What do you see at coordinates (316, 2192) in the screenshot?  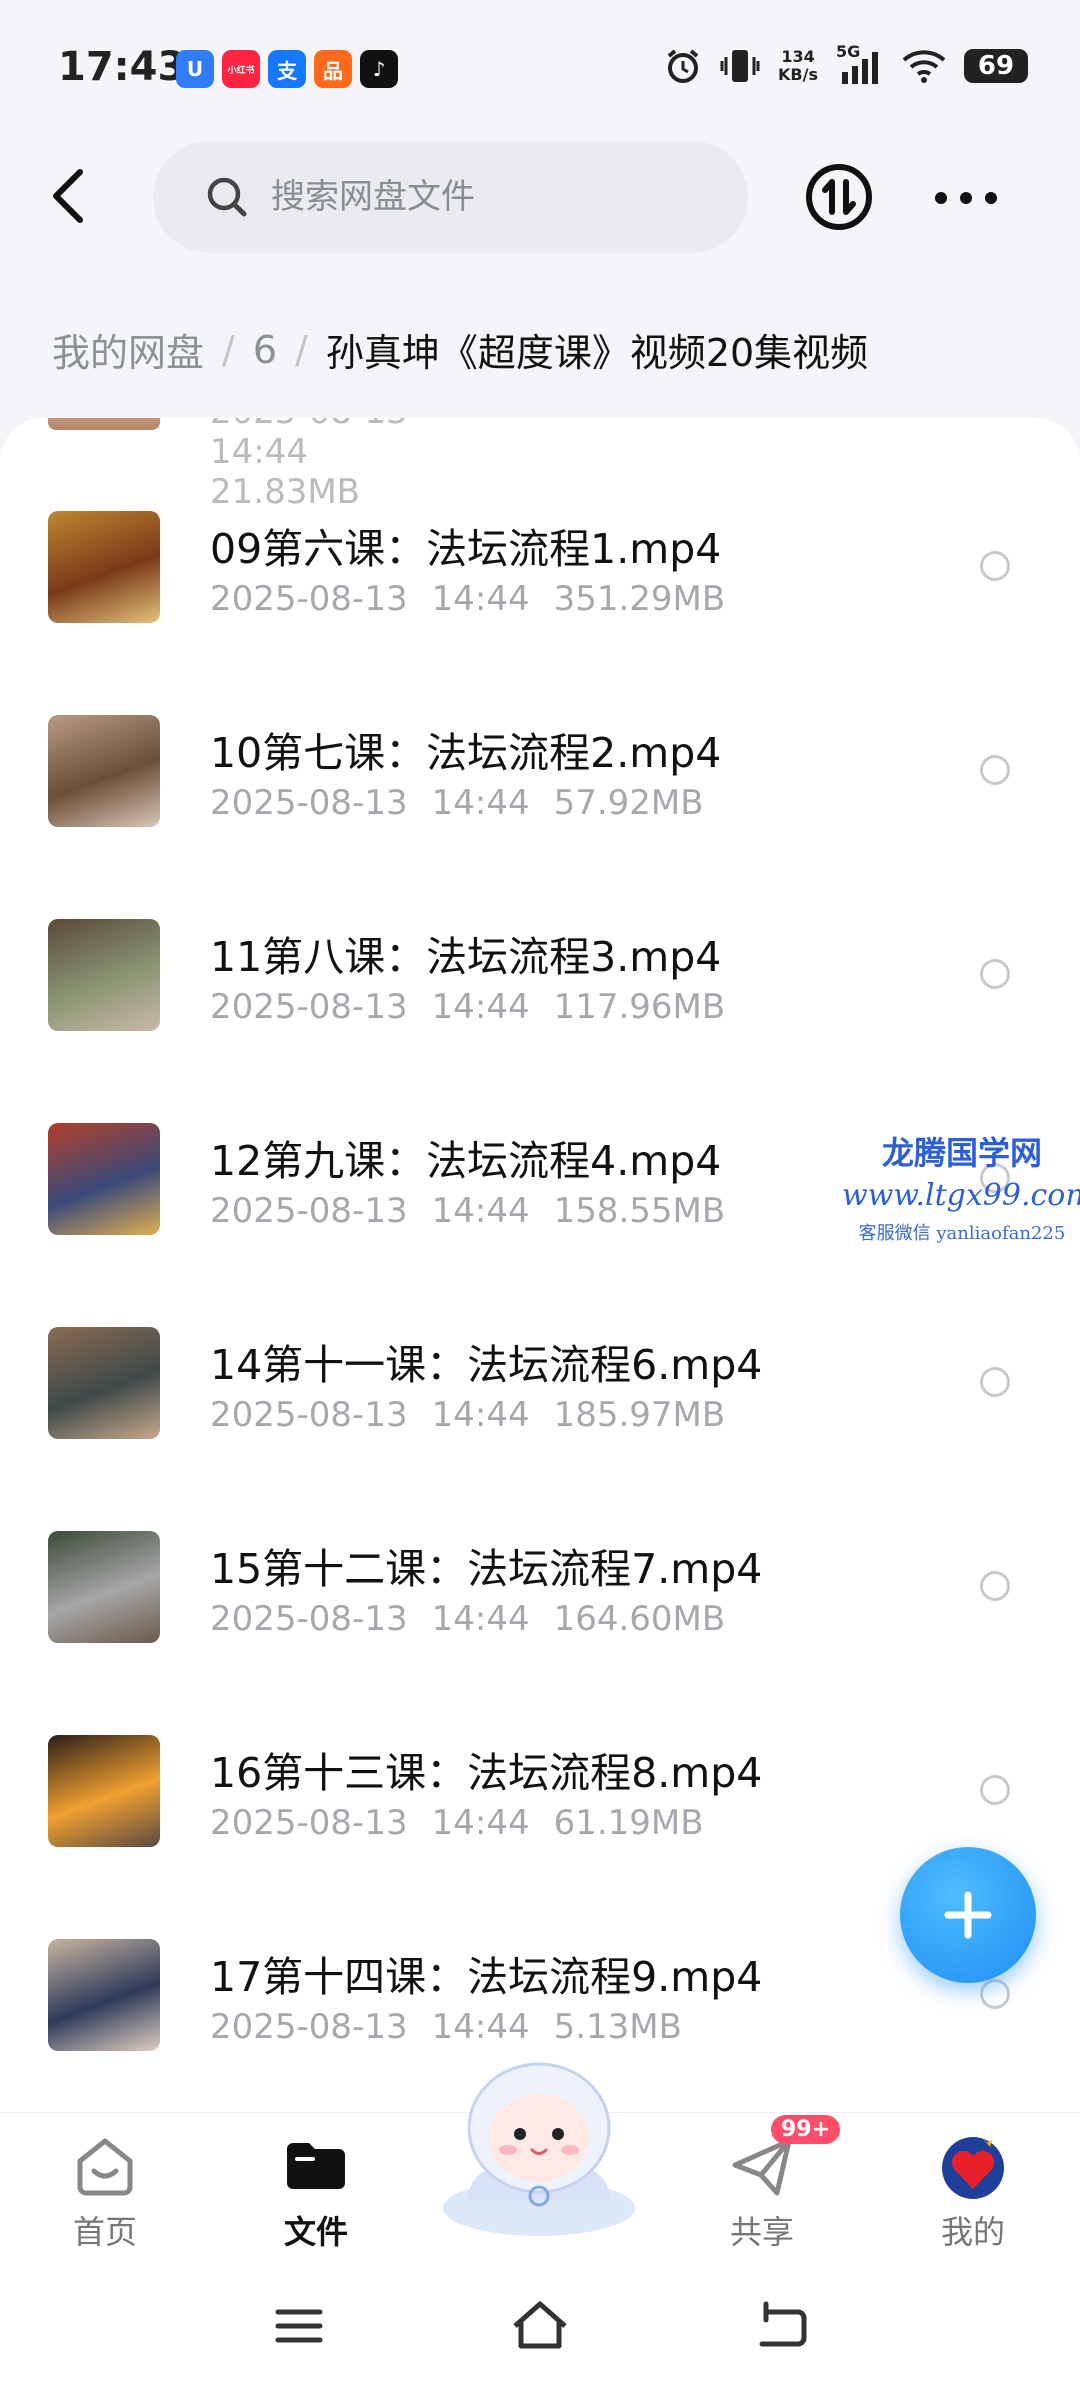 I see `nav-item-files: 文件` at bounding box center [316, 2192].